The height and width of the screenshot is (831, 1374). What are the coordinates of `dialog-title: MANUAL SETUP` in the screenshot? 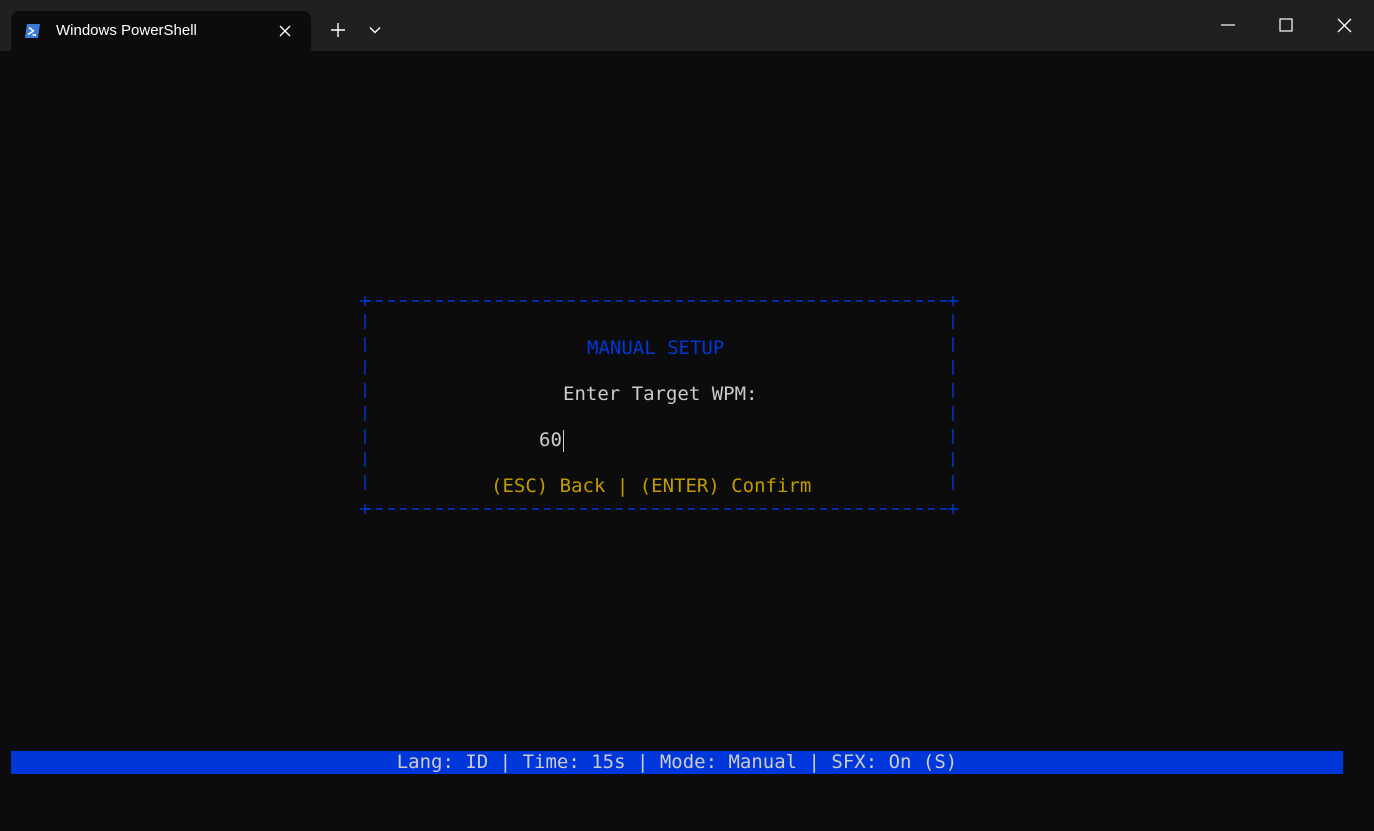 It's located at (656, 348).